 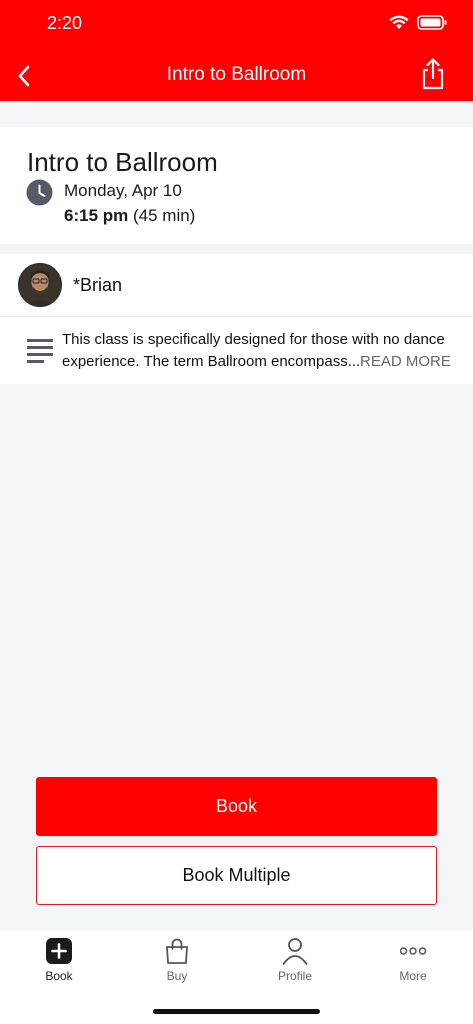 I want to click on class-start-time: 6:15 pm, so click(x=96, y=215).